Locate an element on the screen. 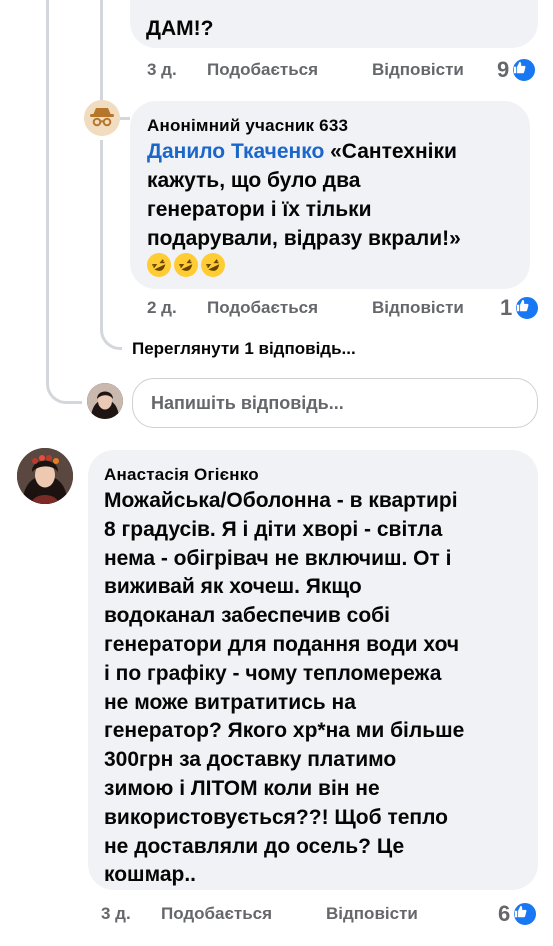 This screenshot has height=946, width=553. comment-main-like-button: Подобається is located at coordinates (243, 914).